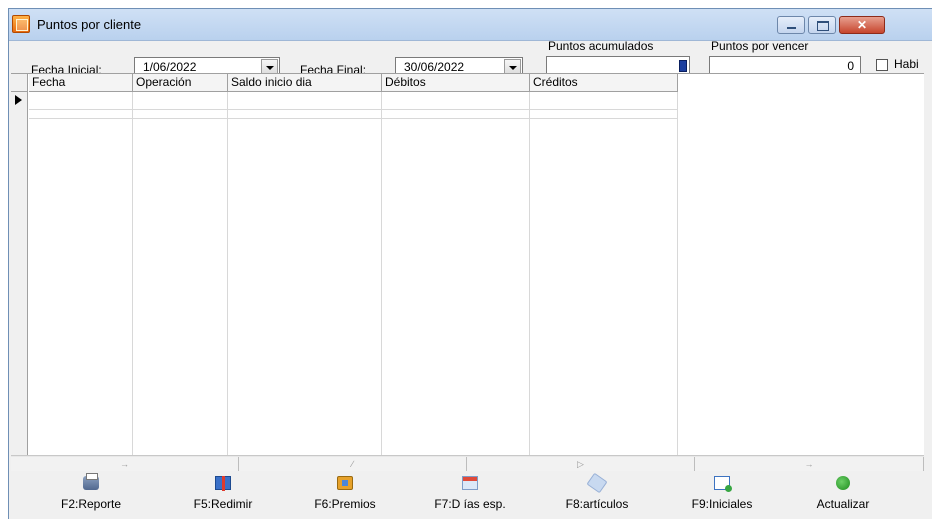 The width and height of the screenshot is (932, 519). Describe the element at coordinates (353, 118) in the screenshot. I see `table-row-divider` at that location.